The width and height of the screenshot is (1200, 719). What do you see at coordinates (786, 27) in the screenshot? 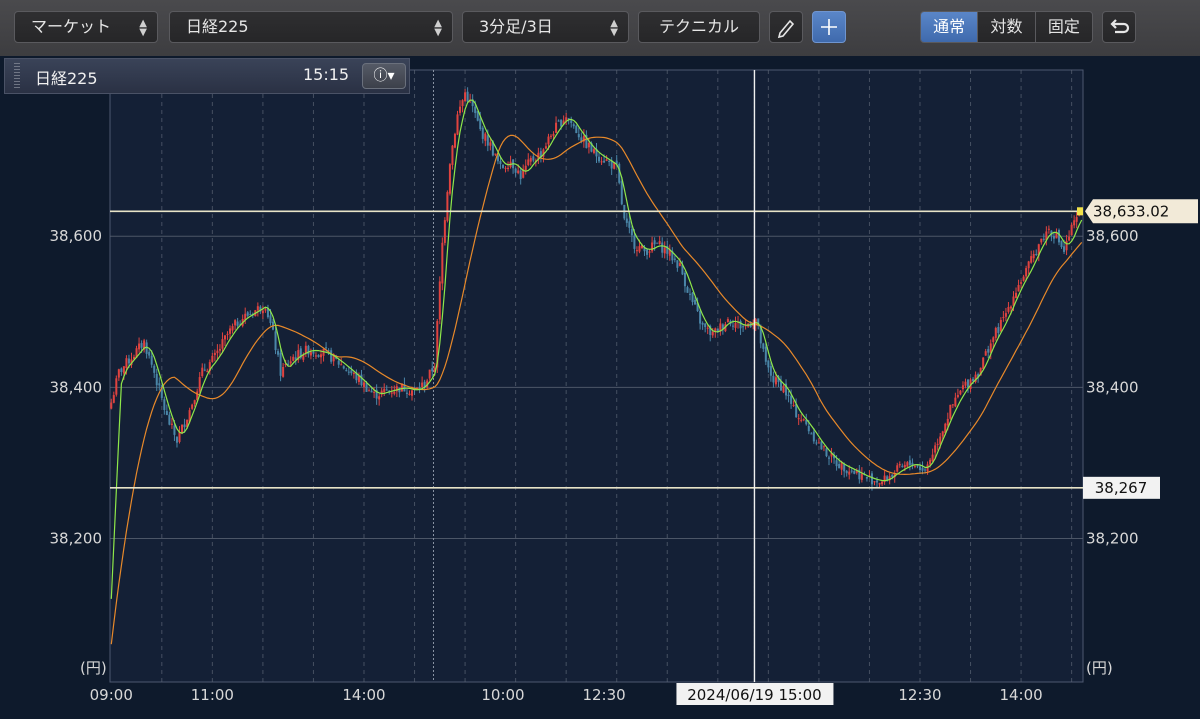
I see `pencil-icon` at bounding box center [786, 27].